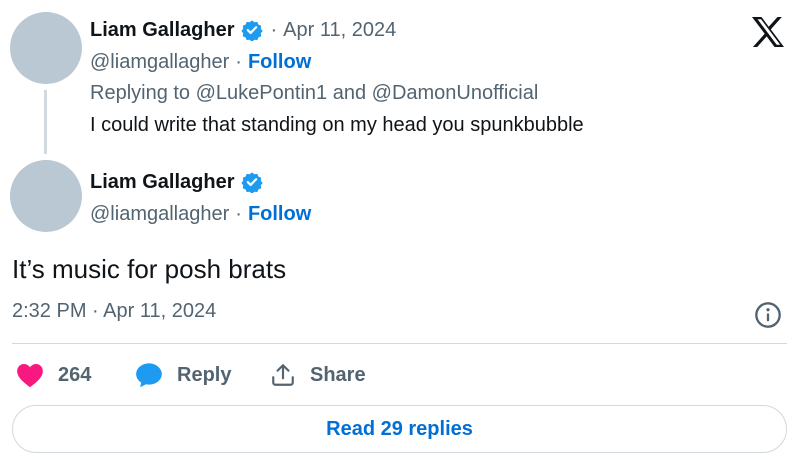 The width and height of the screenshot is (799, 460). What do you see at coordinates (45, 122) in the screenshot?
I see `thread-line` at bounding box center [45, 122].